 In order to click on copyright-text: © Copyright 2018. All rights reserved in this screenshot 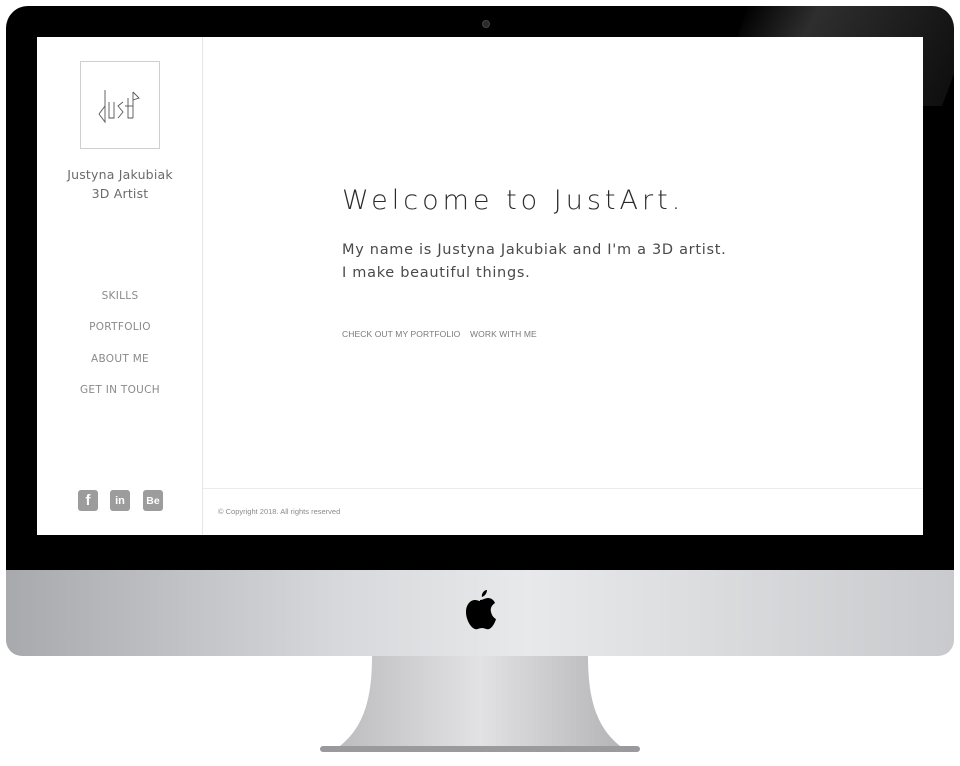, I will do `click(279, 511)`.